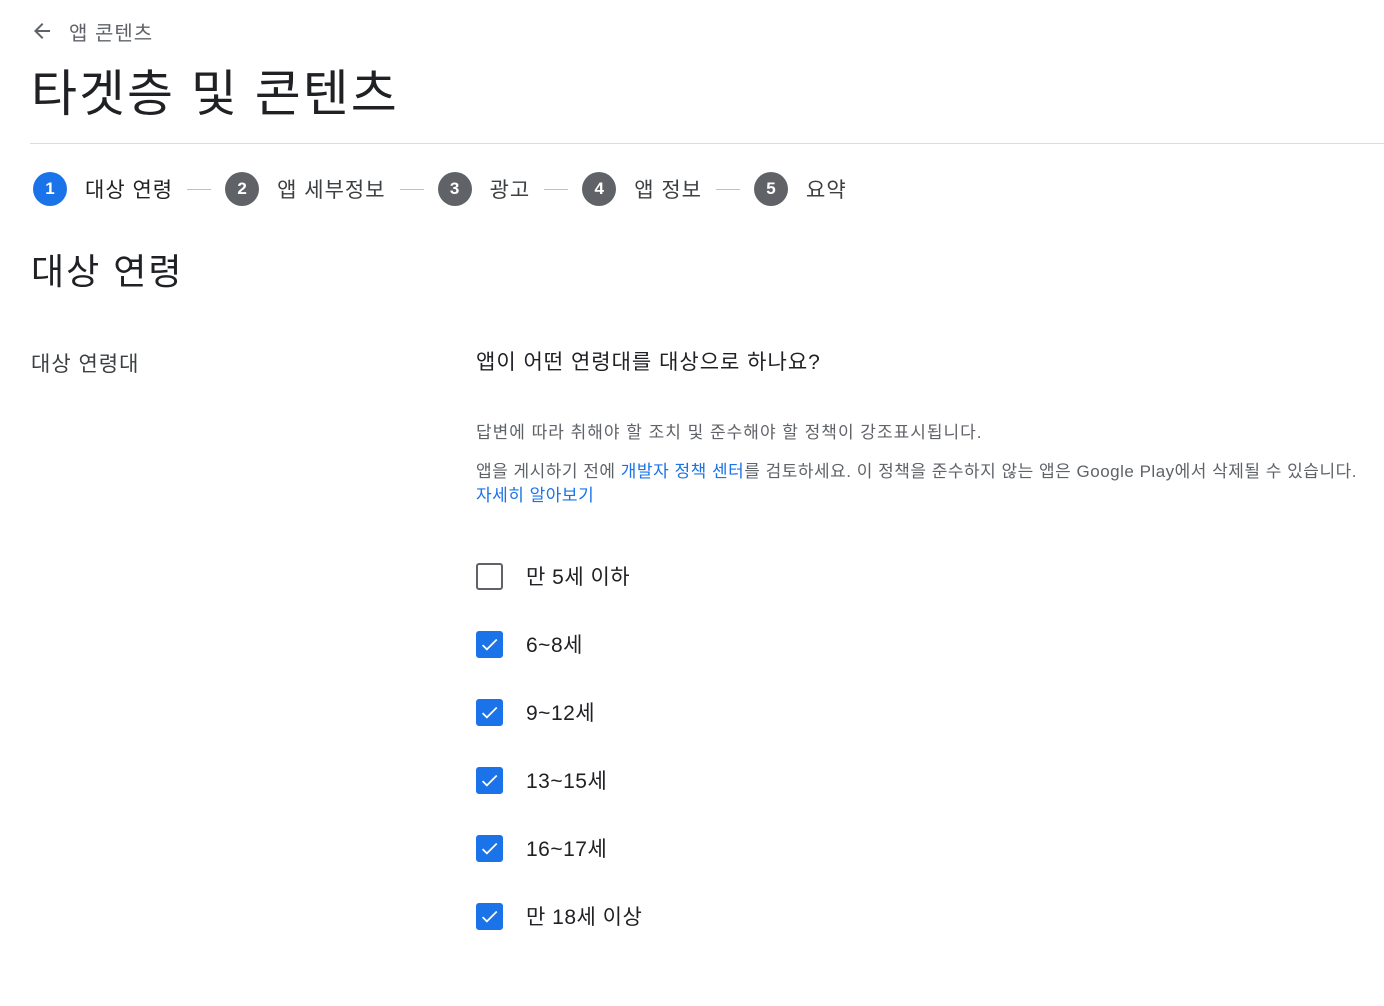  What do you see at coordinates (42, 31) in the screenshot?
I see `arrow-left-icon` at bounding box center [42, 31].